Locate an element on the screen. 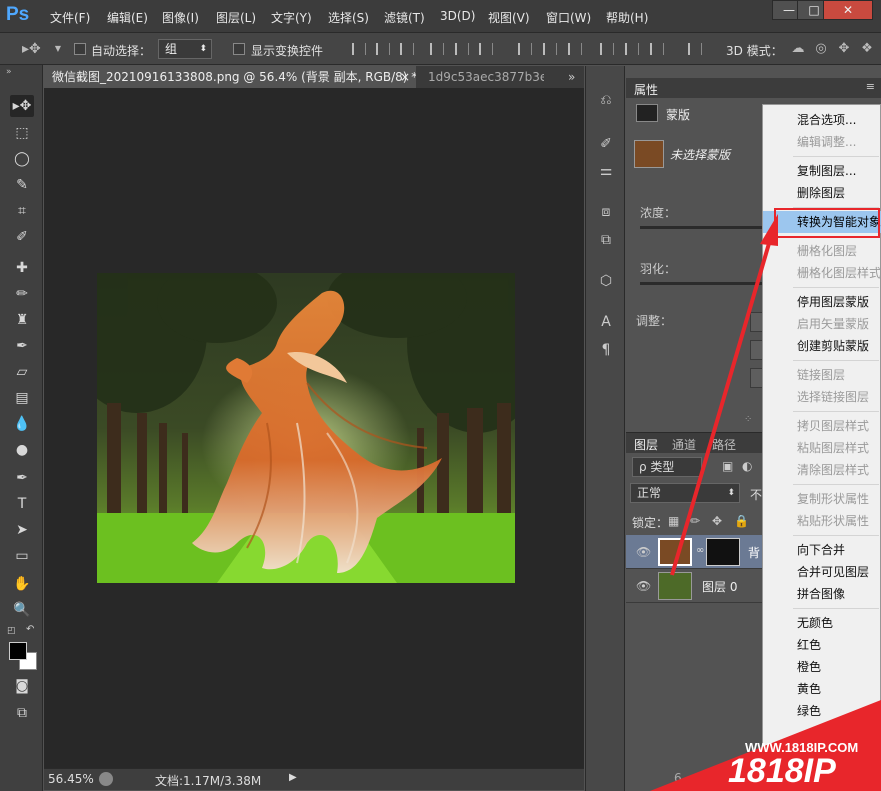 Image resolution: width=881 pixels, height=791 pixels. hand-tool-icon: ✋ is located at coordinates (22, 584).